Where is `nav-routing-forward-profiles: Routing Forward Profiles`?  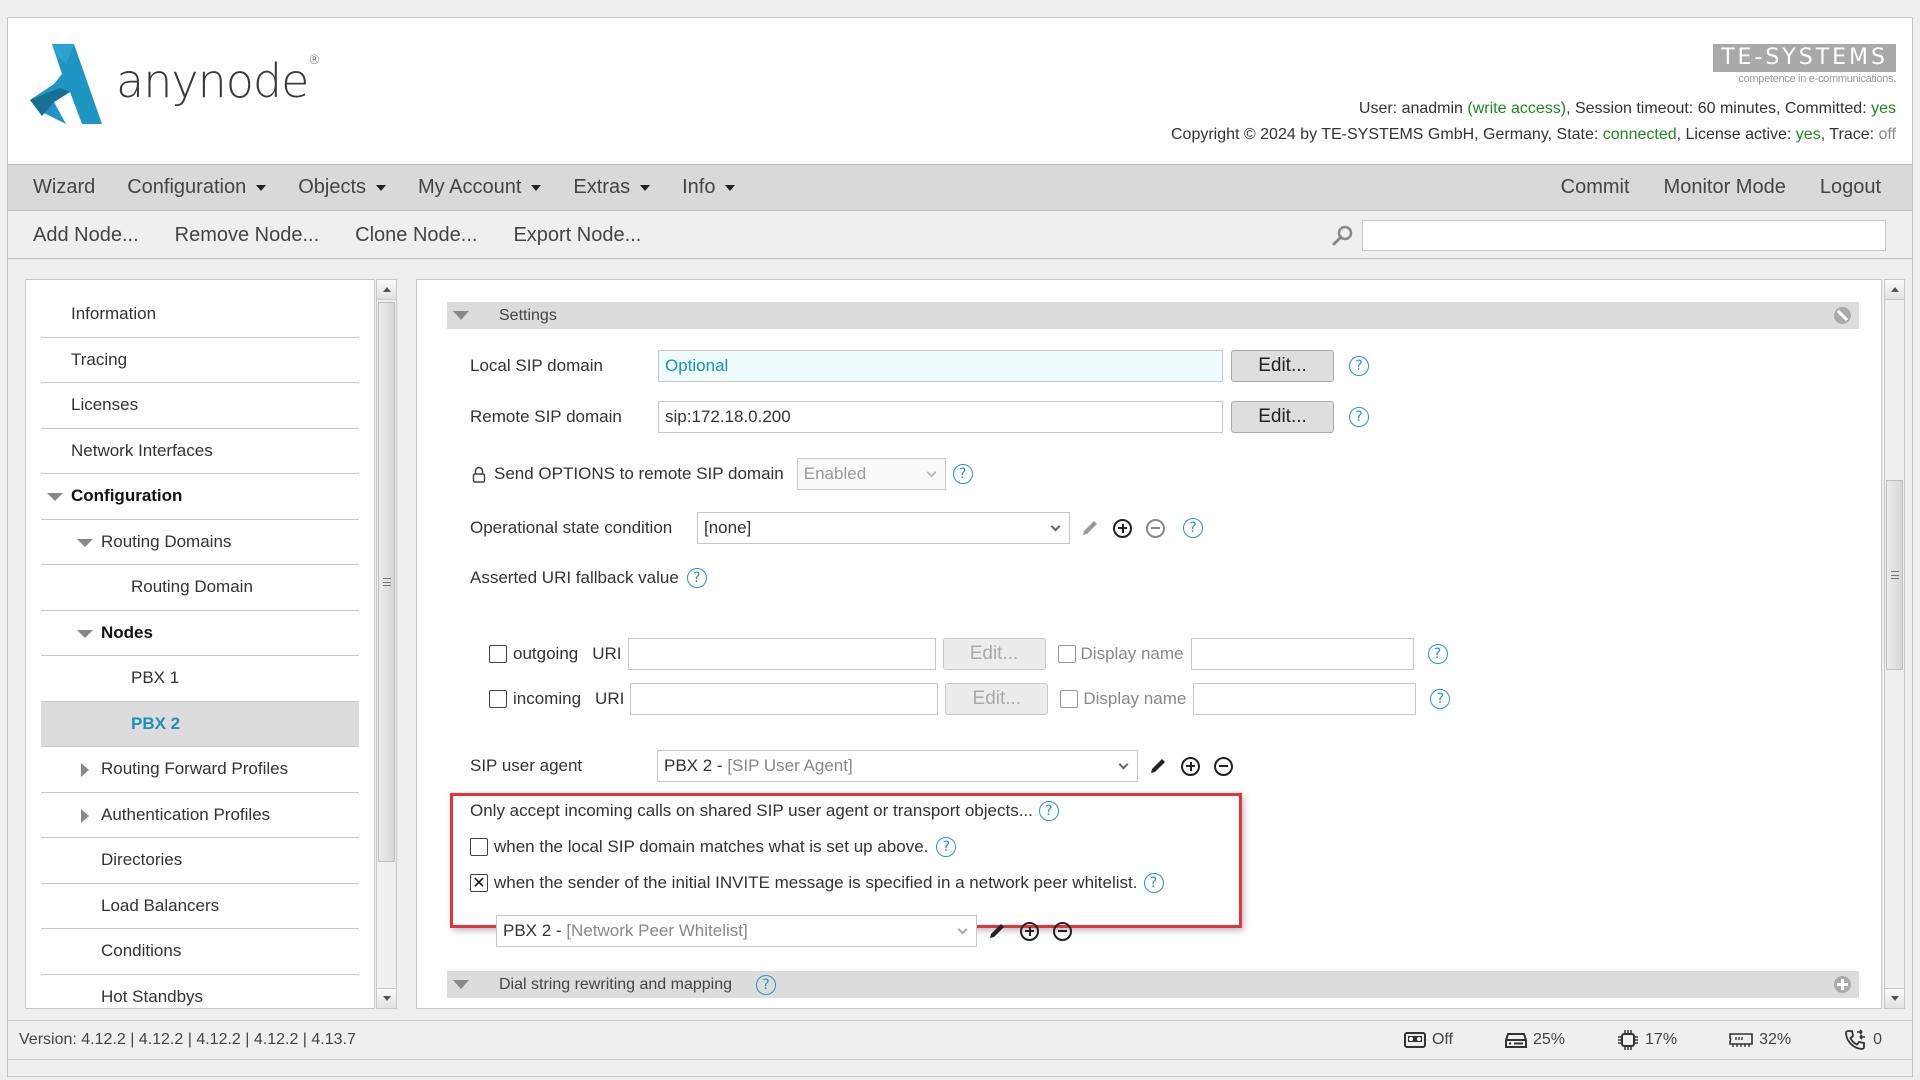 nav-routing-forward-profiles: Routing Forward Profiles is located at coordinates (200, 770).